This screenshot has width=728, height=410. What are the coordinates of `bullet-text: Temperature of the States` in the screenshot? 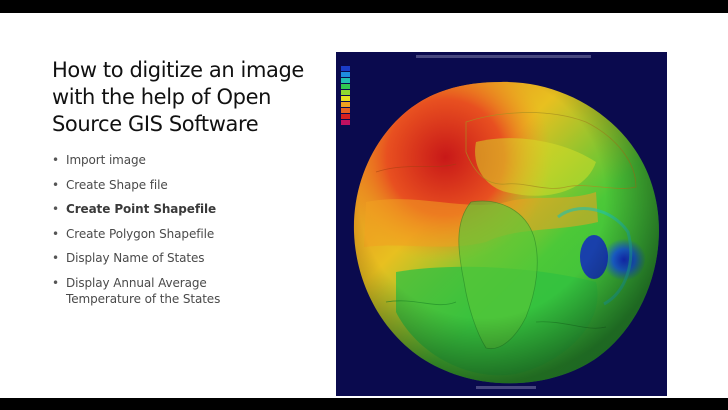 It's located at (143, 298).